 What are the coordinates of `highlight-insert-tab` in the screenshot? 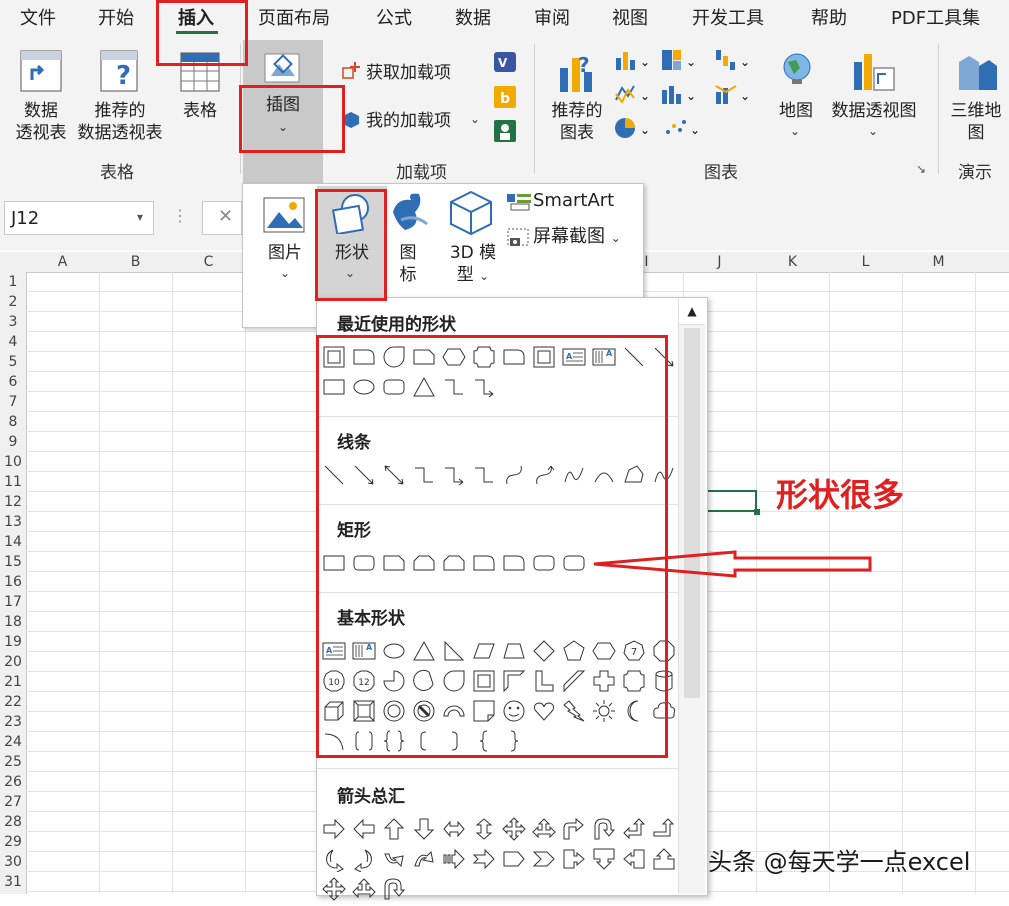 It's located at (202, 33).